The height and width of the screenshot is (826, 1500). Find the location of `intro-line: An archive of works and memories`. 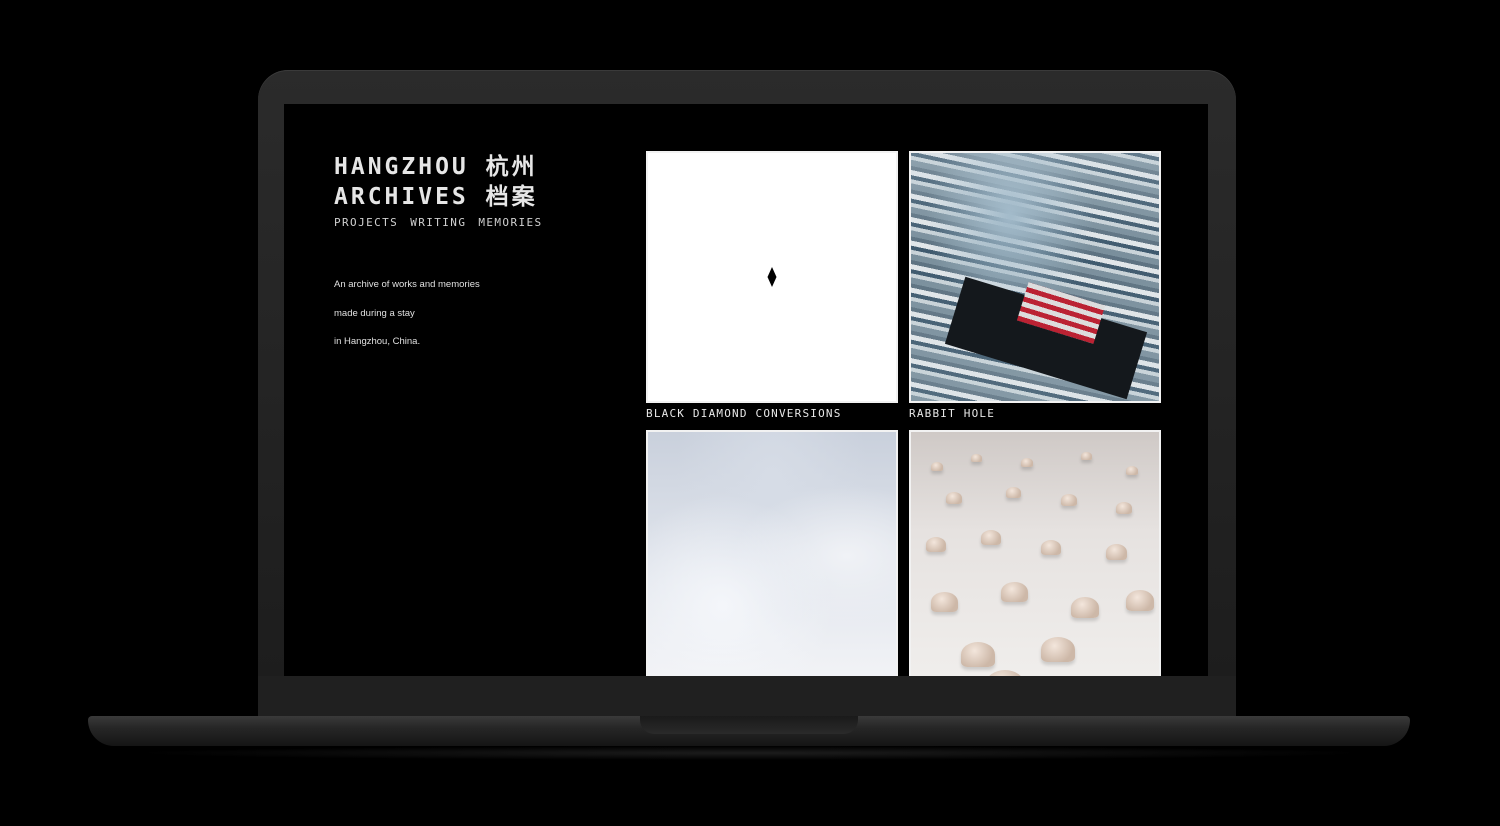

intro-line: An archive of works and memories is located at coordinates (407, 284).